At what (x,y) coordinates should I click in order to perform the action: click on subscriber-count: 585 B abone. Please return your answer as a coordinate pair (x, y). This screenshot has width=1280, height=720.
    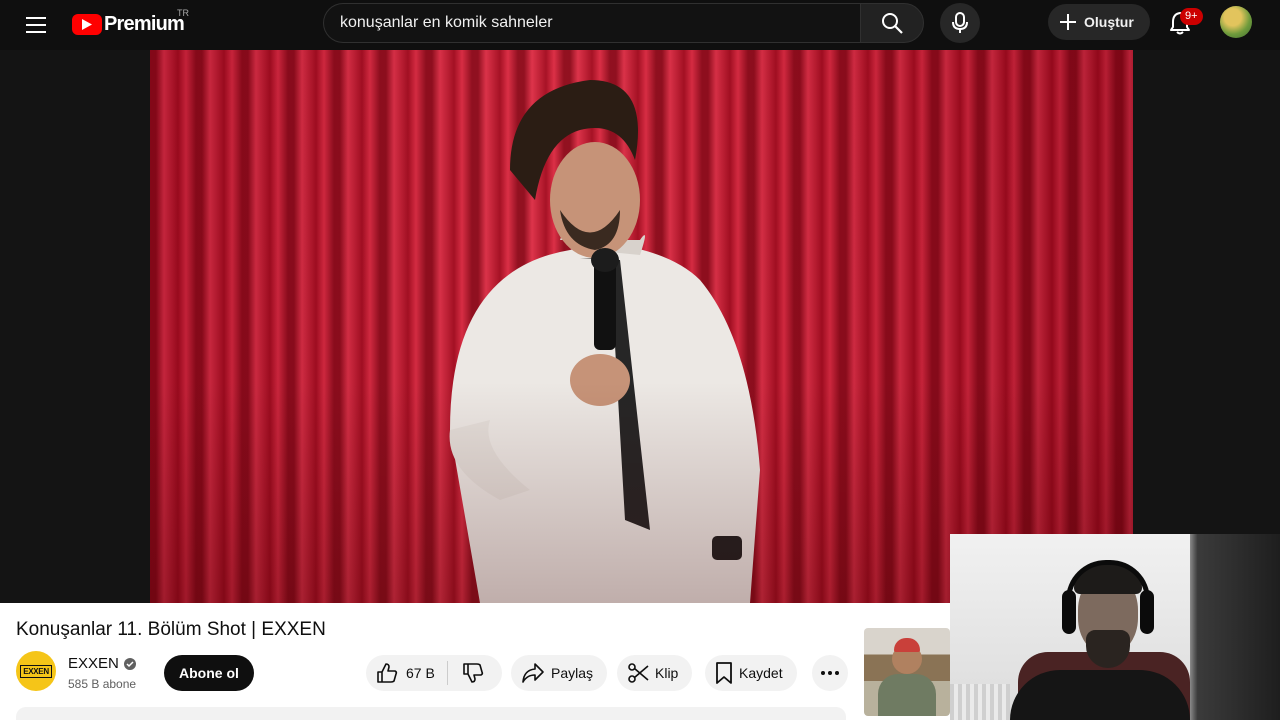
    Looking at the image, I should click on (102, 684).